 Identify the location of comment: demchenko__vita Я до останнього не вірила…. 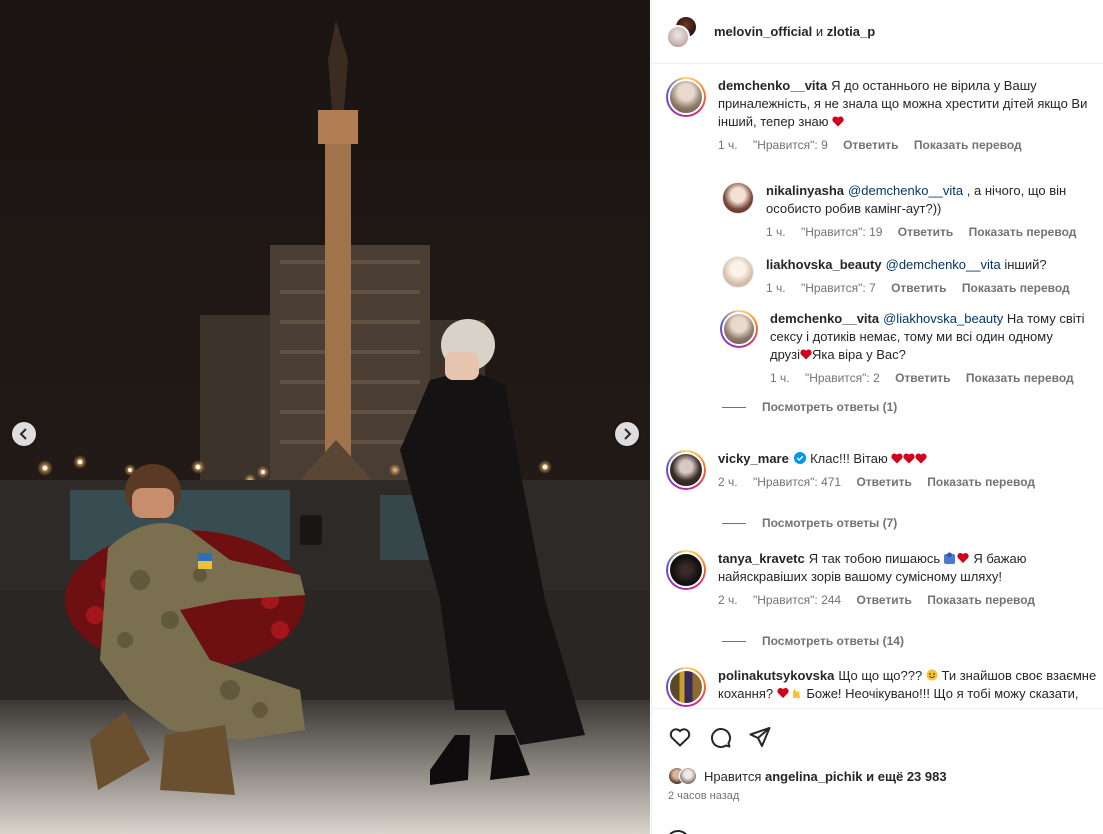
(882, 114).